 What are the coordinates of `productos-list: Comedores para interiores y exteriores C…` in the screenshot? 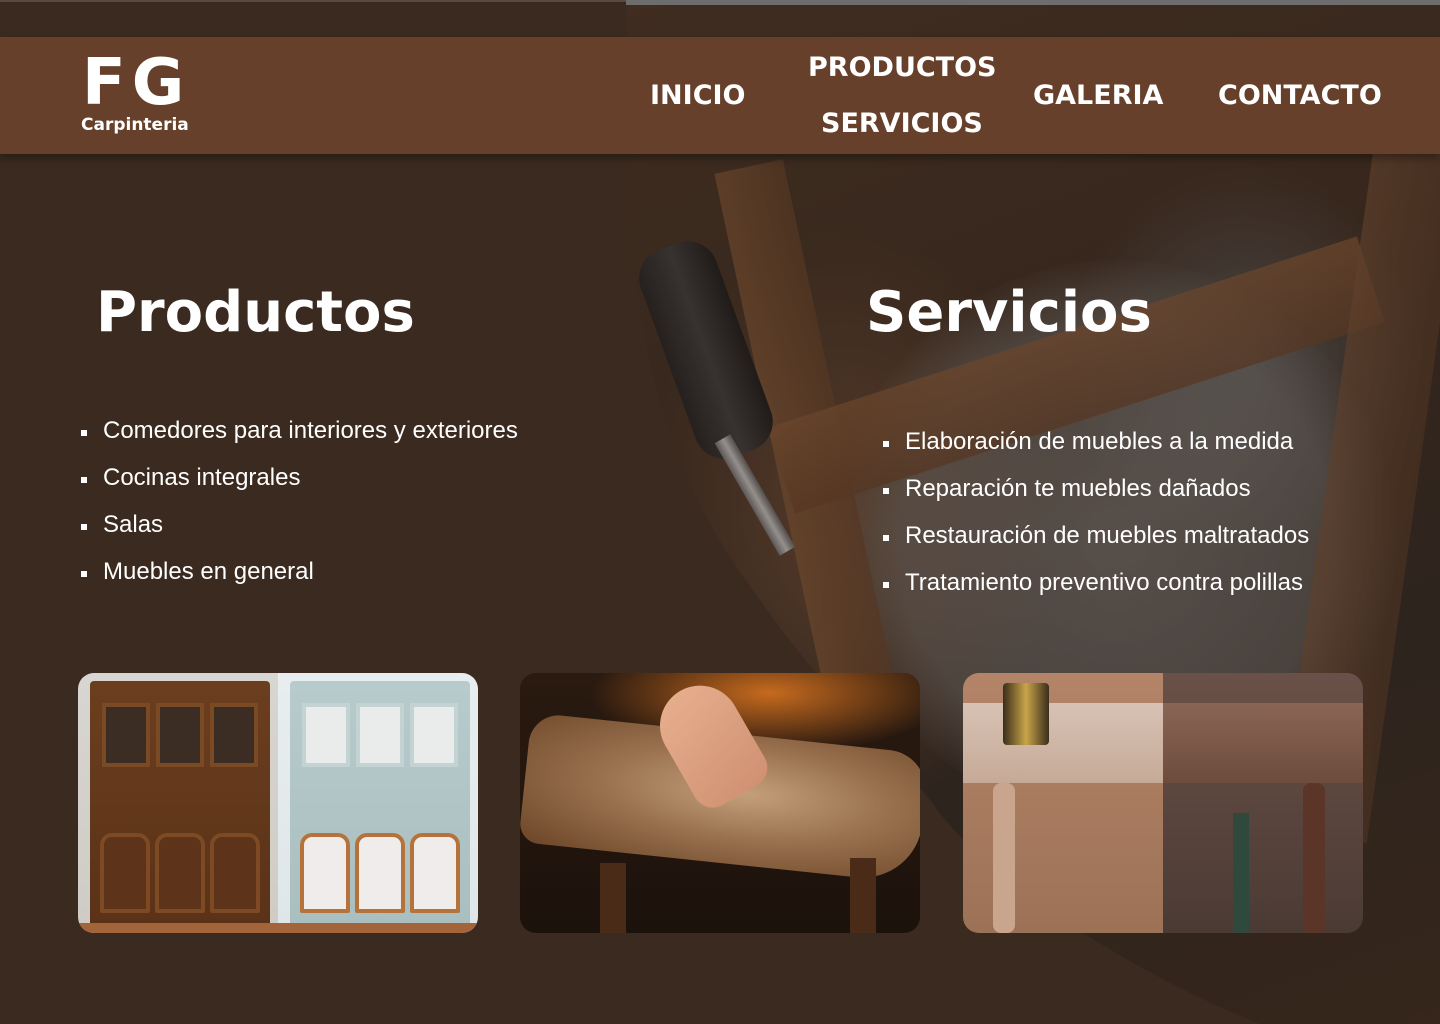 It's located at (298, 511).